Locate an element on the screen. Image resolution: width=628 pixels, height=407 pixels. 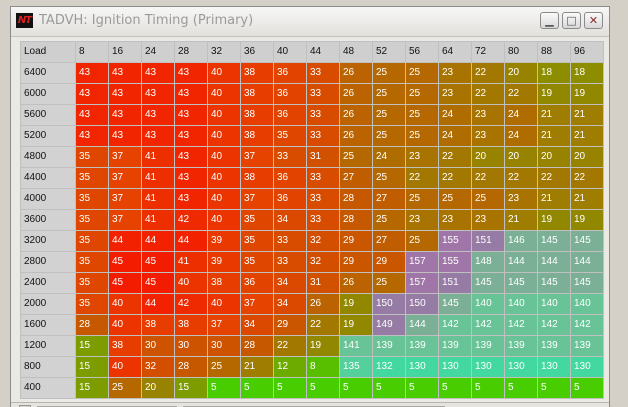
close-button: ✕ is located at coordinates (593, 20).